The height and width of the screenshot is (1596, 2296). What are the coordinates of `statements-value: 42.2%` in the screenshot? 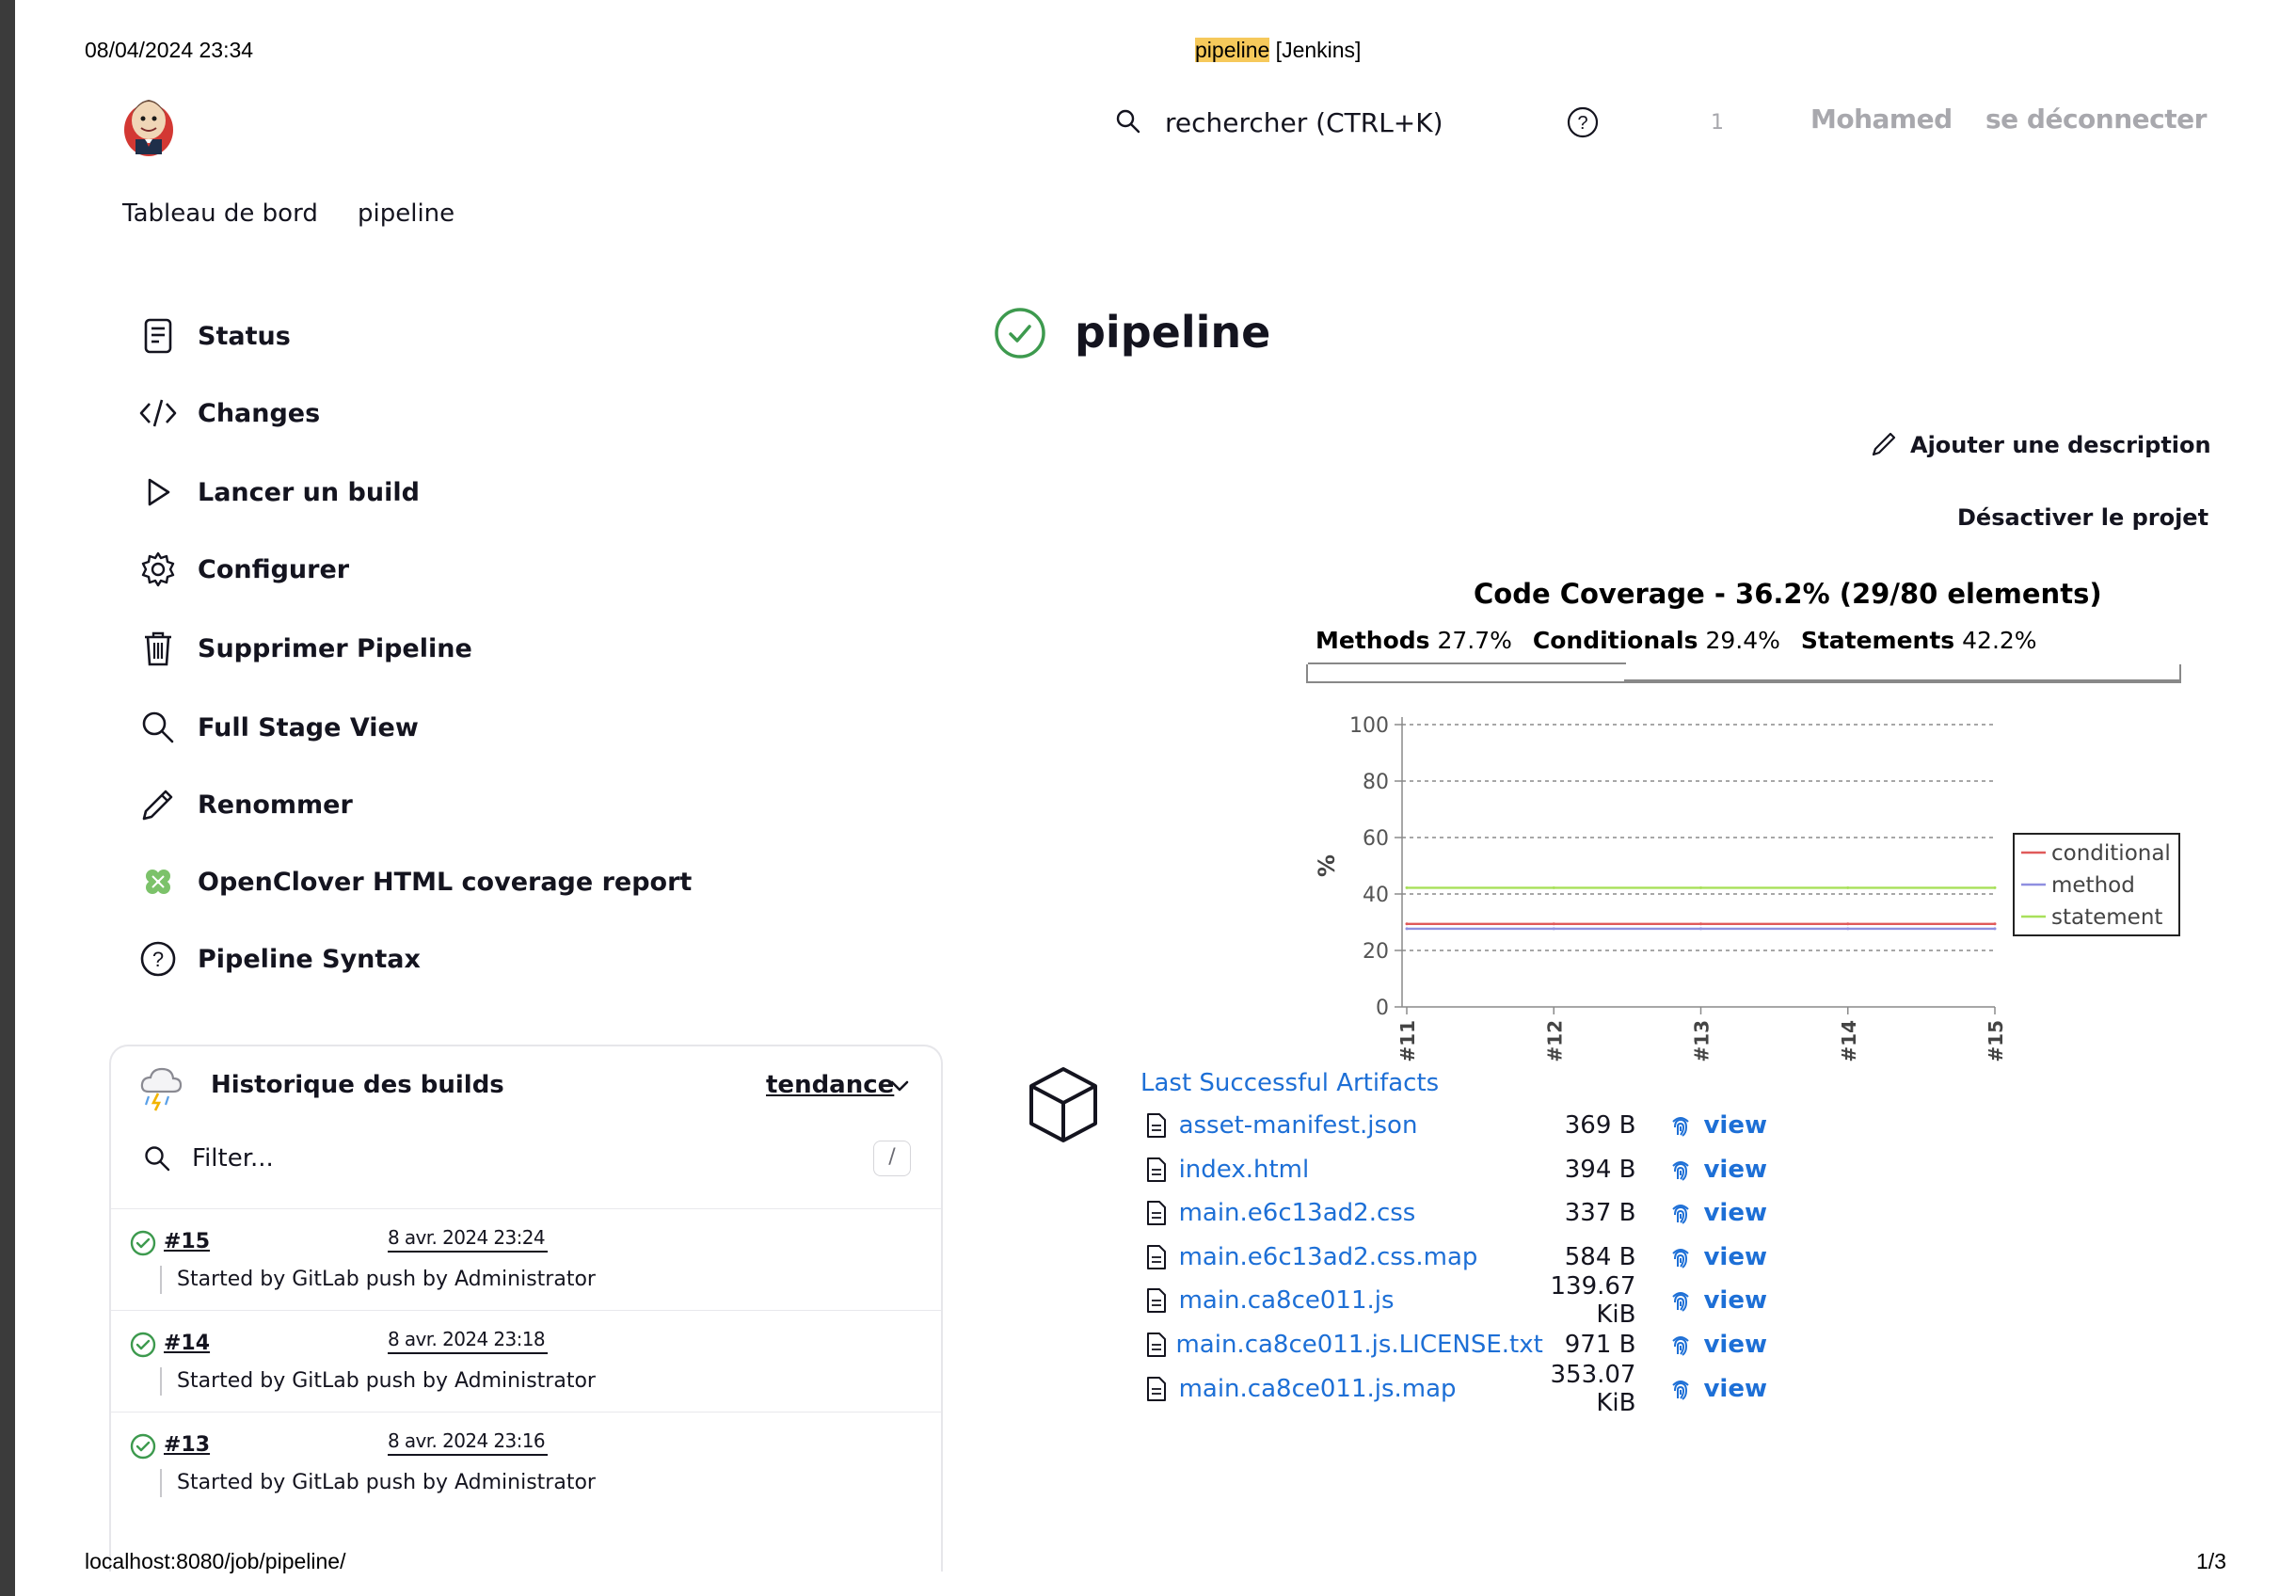 It's located at (1999, 640).